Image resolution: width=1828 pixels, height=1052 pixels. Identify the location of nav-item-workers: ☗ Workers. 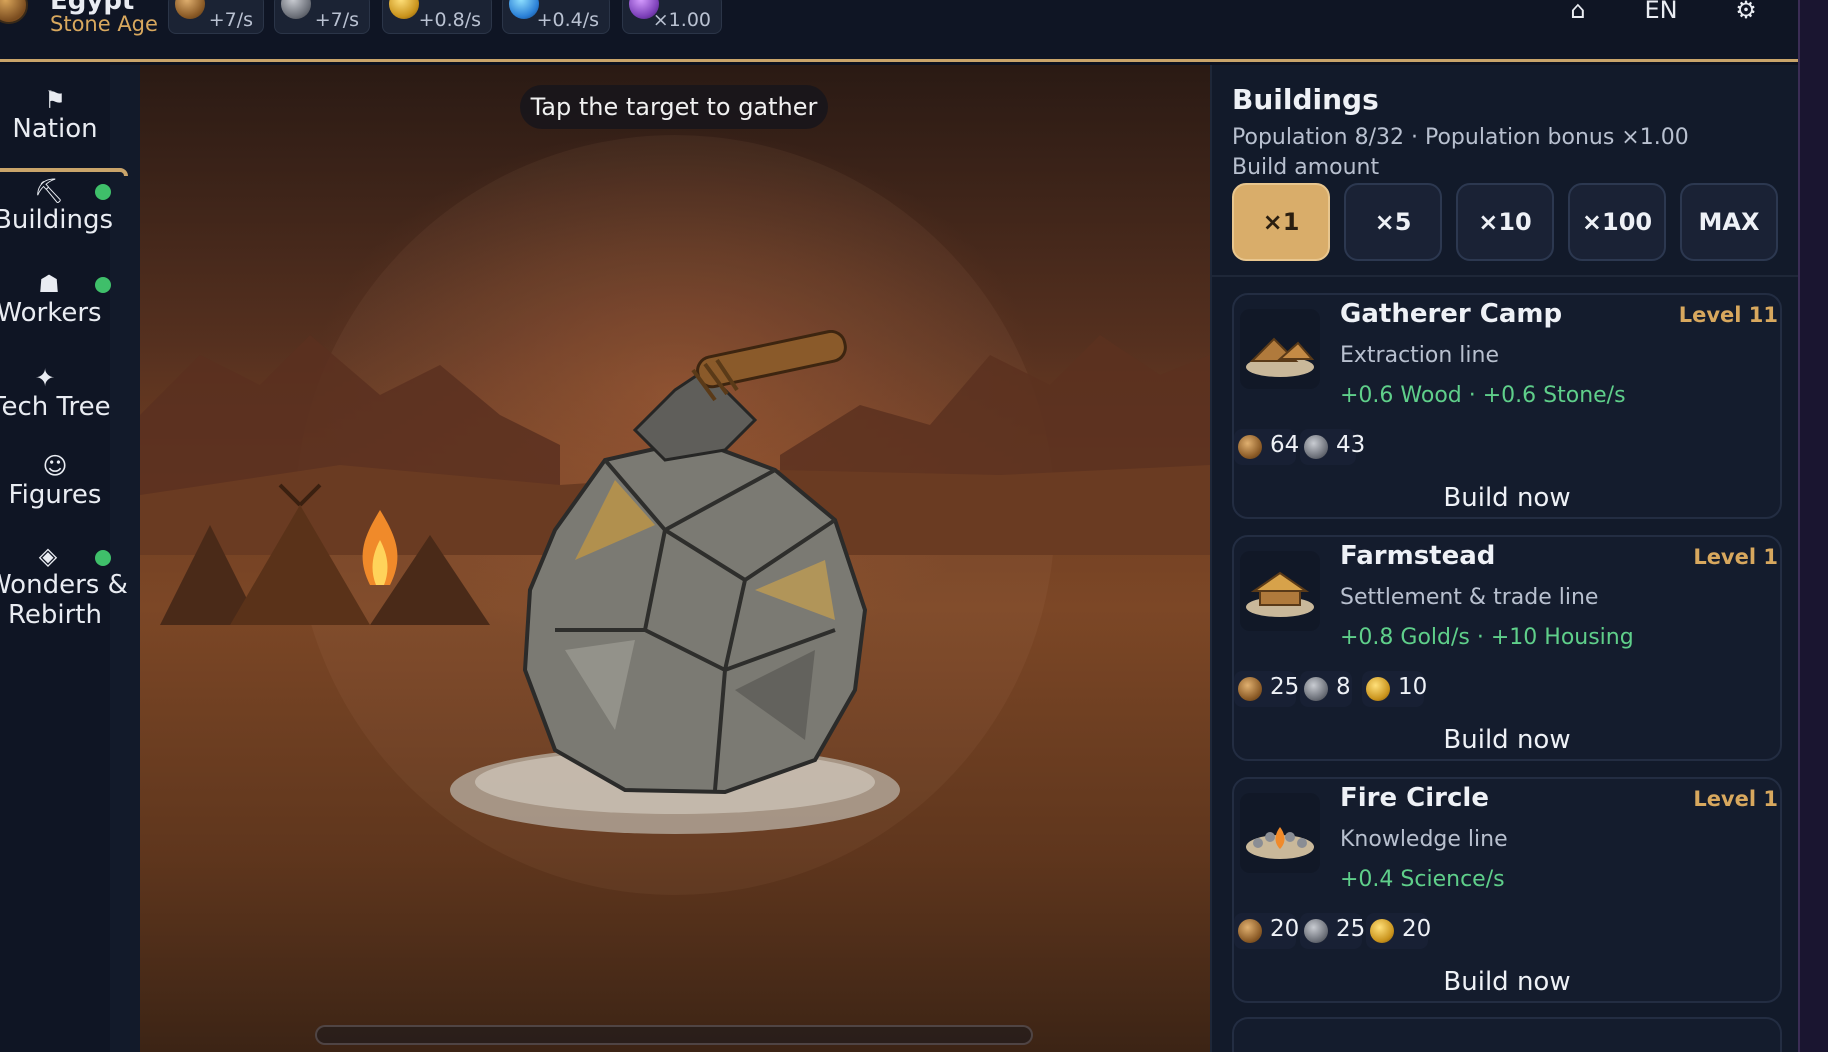
(52, 299).